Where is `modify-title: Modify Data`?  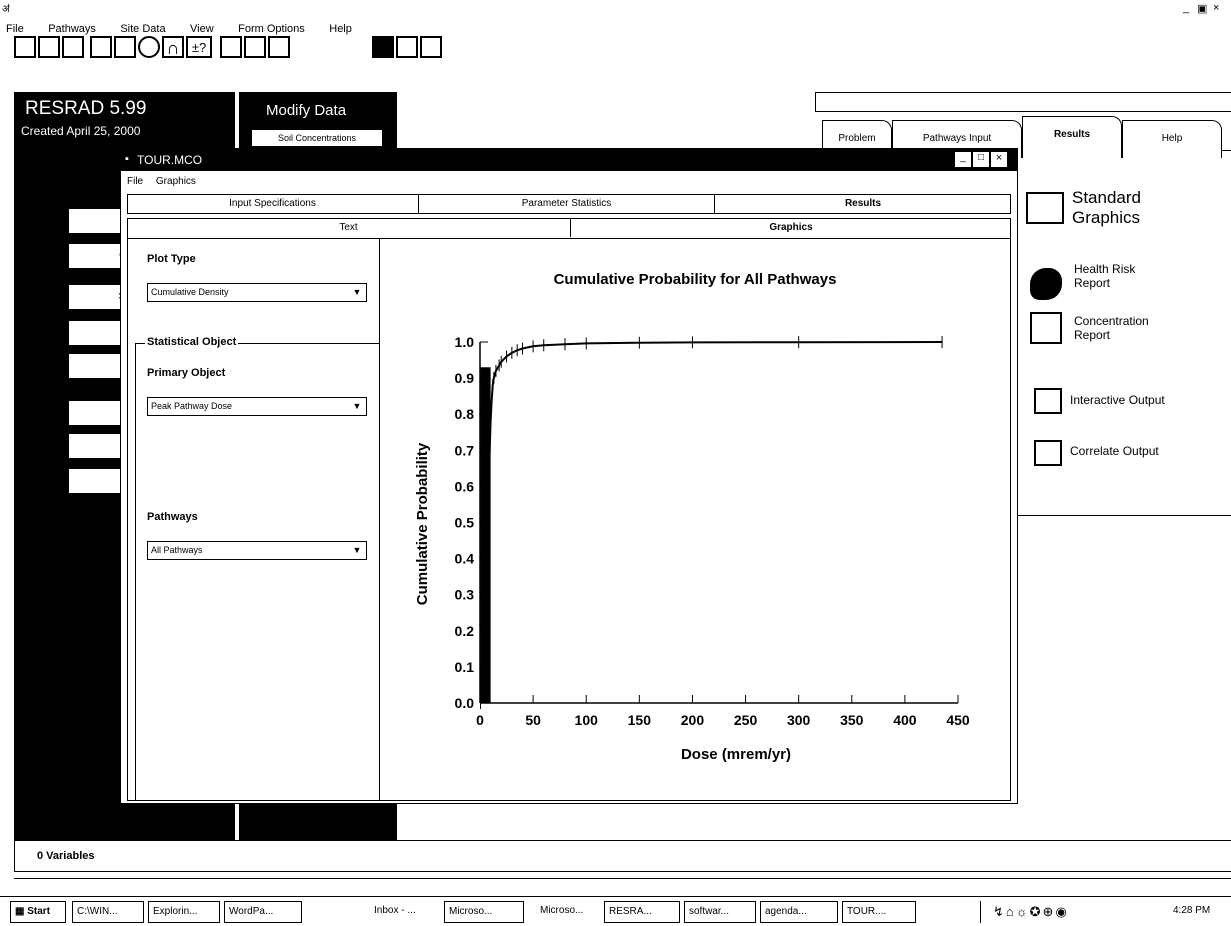 modify-title: Modify Data is located at coordinates (306, 110).